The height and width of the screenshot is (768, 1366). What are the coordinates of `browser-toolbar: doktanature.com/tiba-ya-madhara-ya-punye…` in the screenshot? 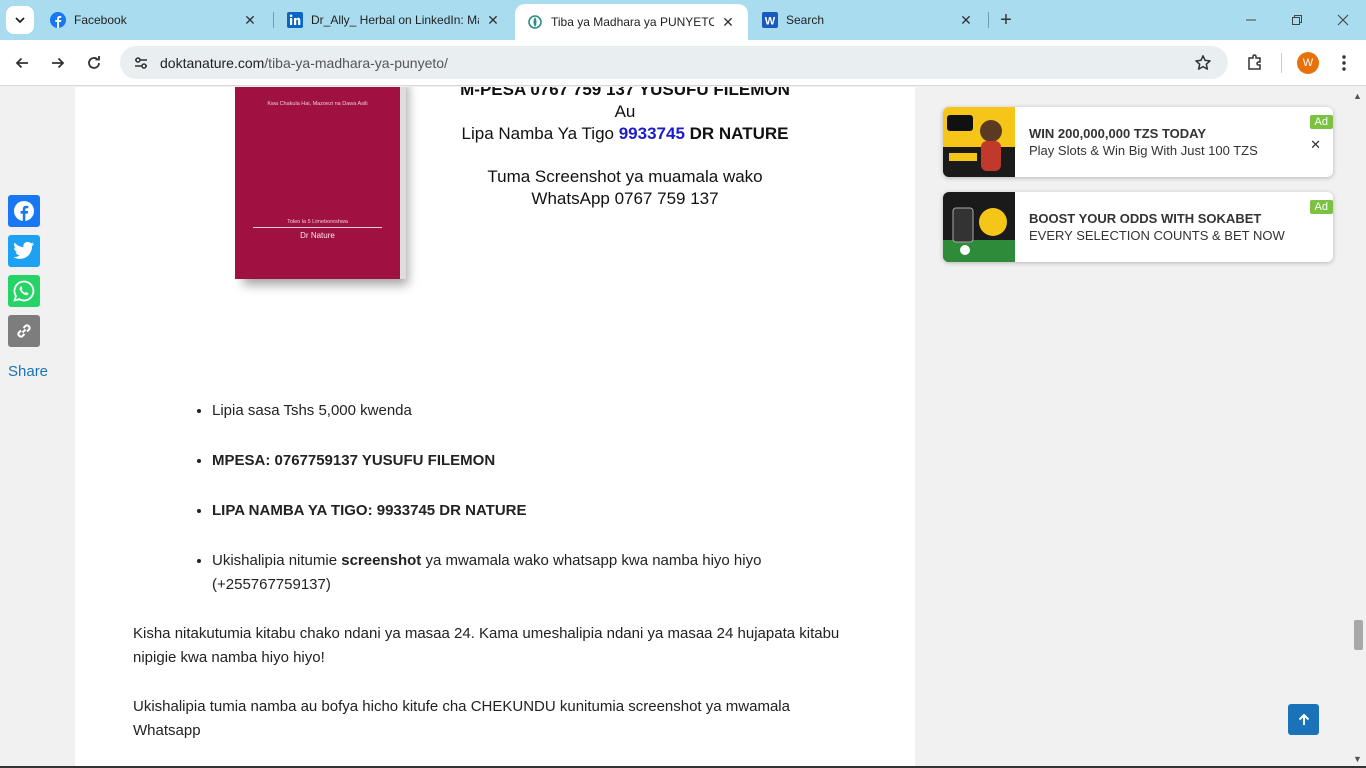 It's located at (683, 63).